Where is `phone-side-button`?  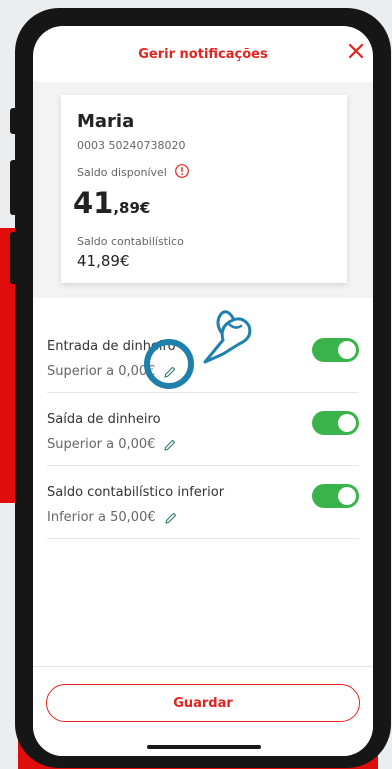
phone-side-button is located at coordinates (14, 121).